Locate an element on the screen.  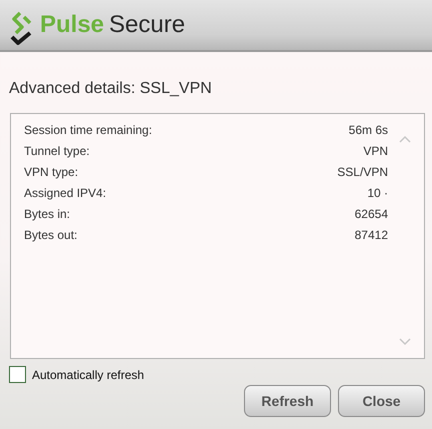
checkbox-label: Automatically refresh is located at coordinates (88, 375).